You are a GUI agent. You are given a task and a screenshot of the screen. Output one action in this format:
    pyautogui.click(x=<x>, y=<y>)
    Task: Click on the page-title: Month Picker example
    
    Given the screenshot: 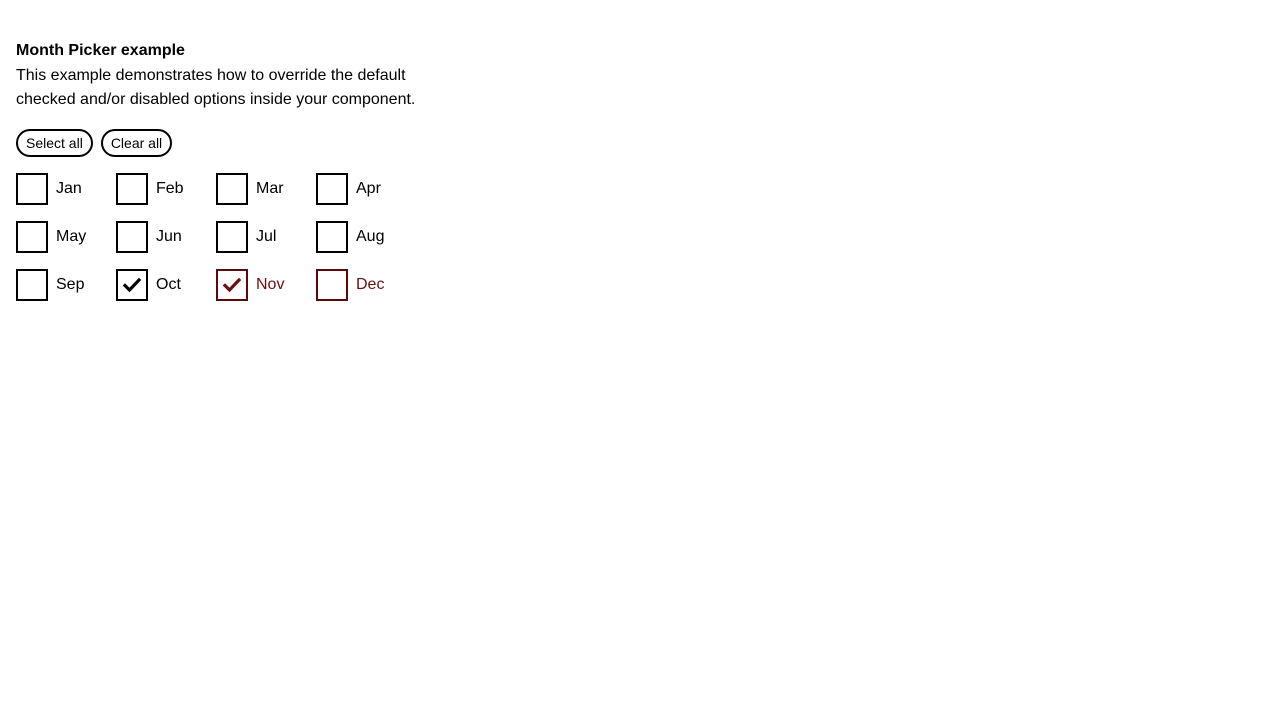 What is the action you would take?
    pyautogui.click(x=100, y=50)
    